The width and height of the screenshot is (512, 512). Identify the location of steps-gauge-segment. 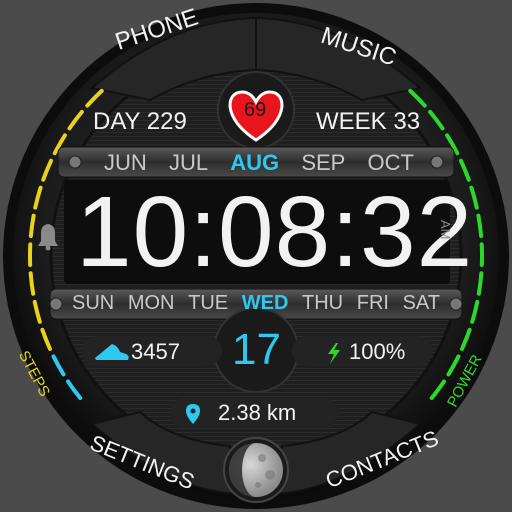
(32, 283).